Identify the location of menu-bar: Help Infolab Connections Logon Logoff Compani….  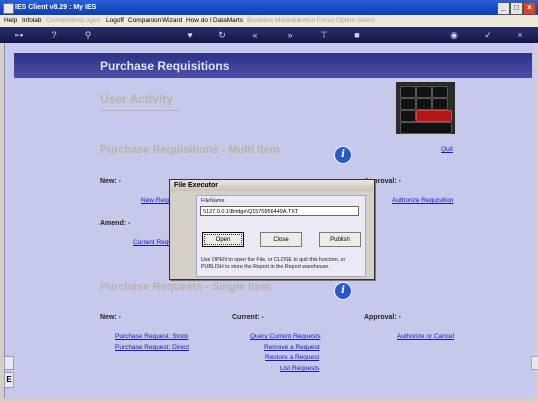
(269, 21).